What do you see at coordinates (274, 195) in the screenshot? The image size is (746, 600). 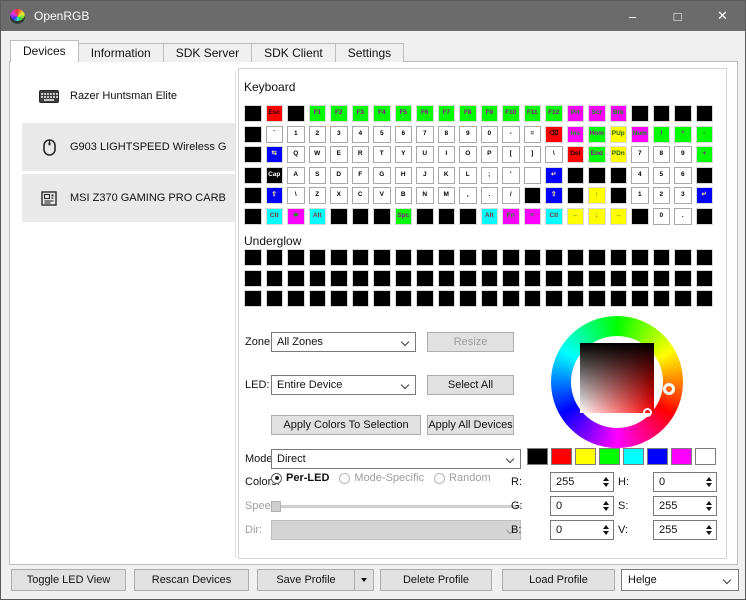 I see `led-key-⇧: ⇧` at bounding box center [274, 195].